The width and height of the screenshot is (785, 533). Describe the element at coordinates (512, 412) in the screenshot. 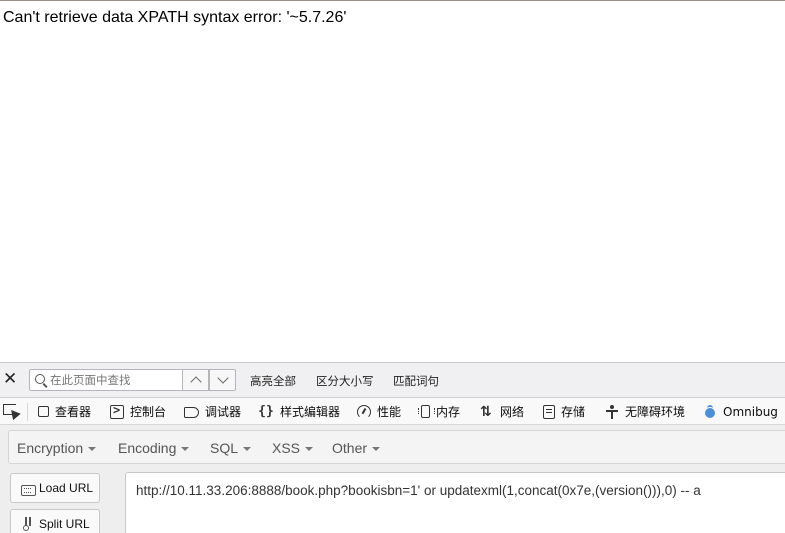

I see `tab-label: 网络` at that location.